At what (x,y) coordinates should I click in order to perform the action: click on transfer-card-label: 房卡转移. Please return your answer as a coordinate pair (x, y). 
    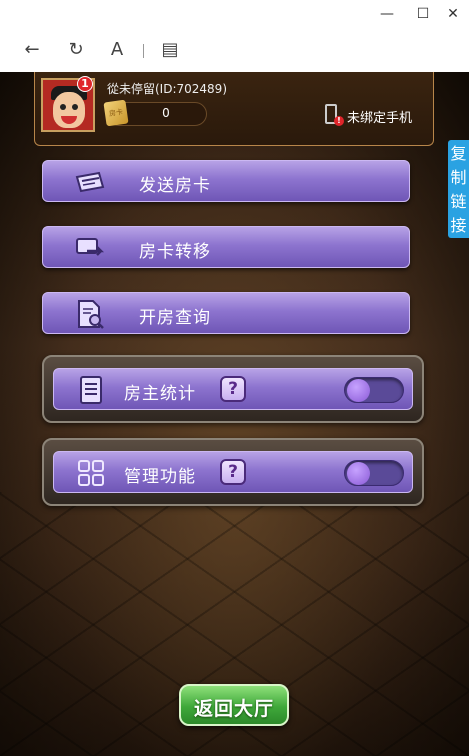
    Looking at the image, I should click on (175, 252).